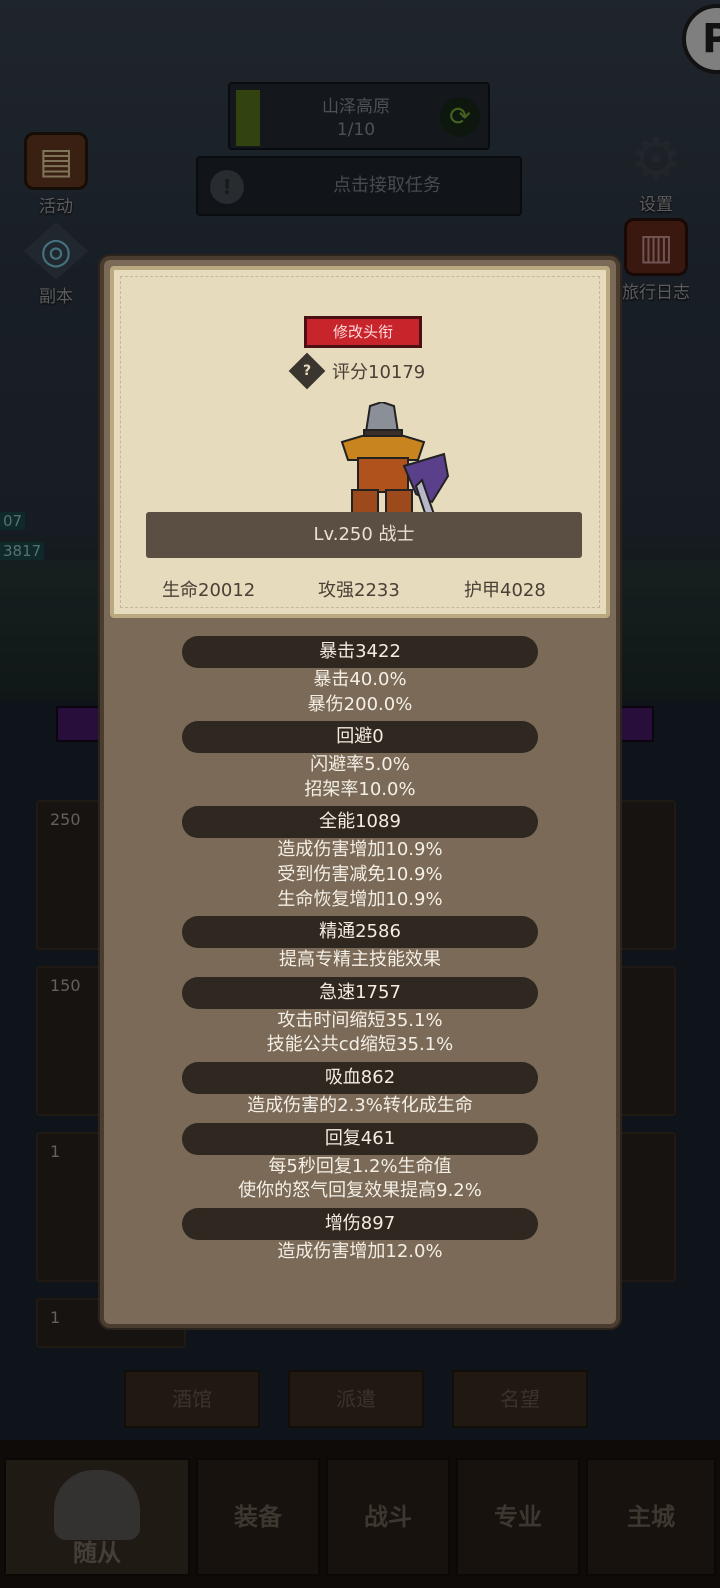 The height and width of the screenshot is (1588, 720). I want to click on stat-detail: 造成伤害增加10.9%, so click(360, 850).